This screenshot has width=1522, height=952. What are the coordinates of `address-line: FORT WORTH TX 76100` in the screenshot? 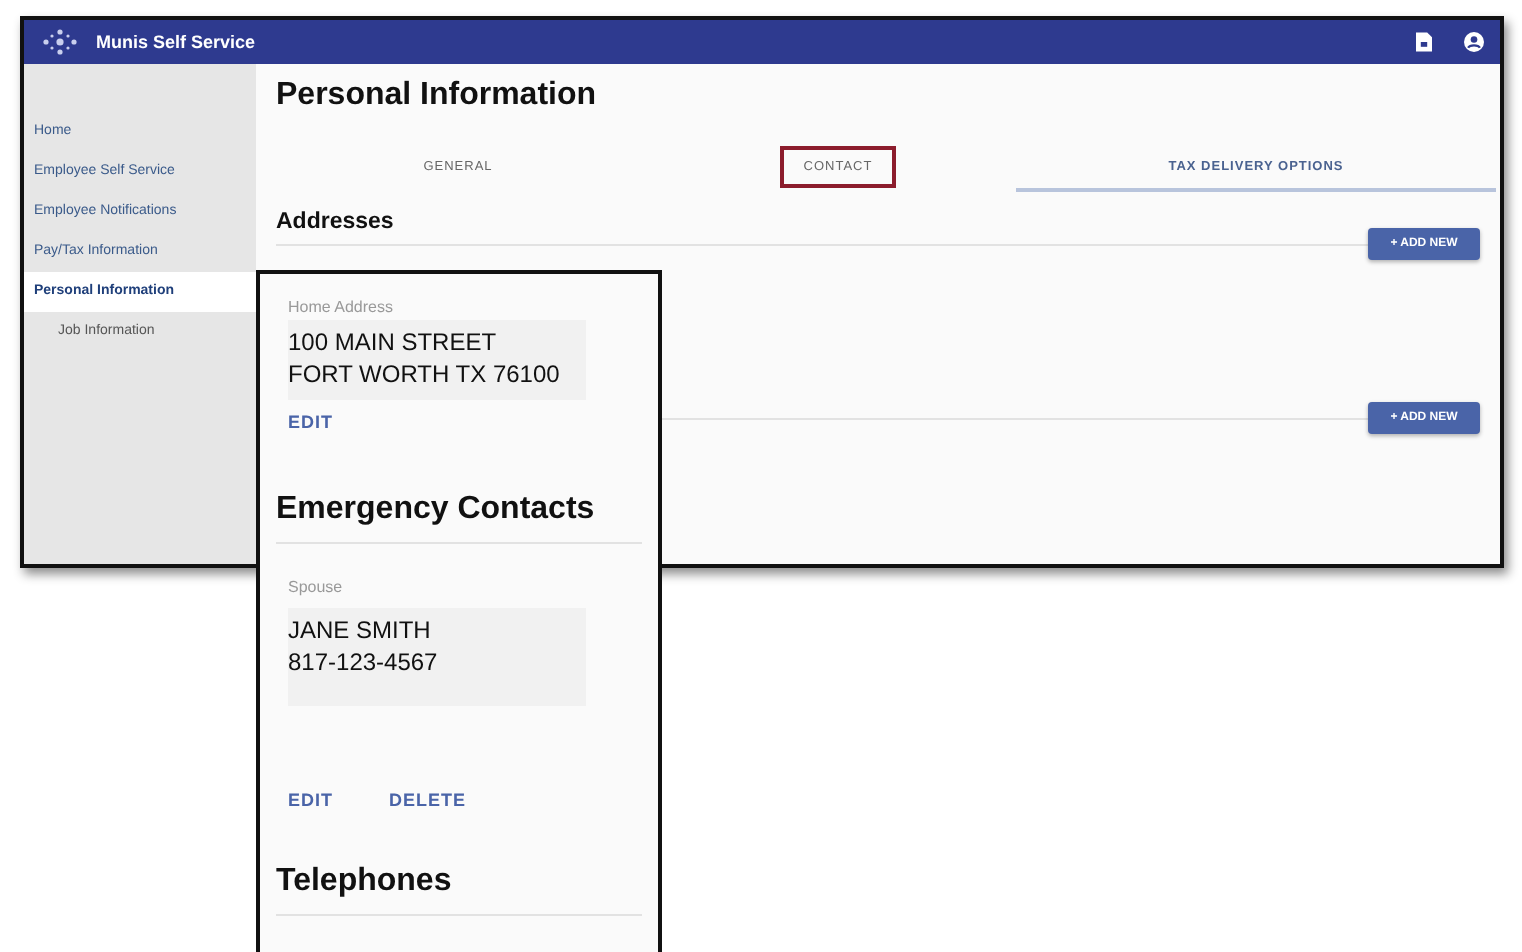 It's located at (425, 374).